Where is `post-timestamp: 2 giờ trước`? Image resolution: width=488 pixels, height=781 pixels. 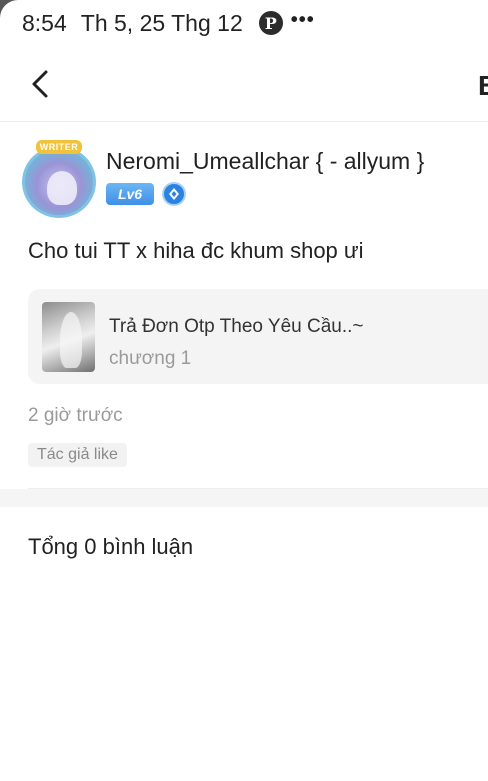 post-timestamp: 2 giờ trước is located at coordinates (75, 415).